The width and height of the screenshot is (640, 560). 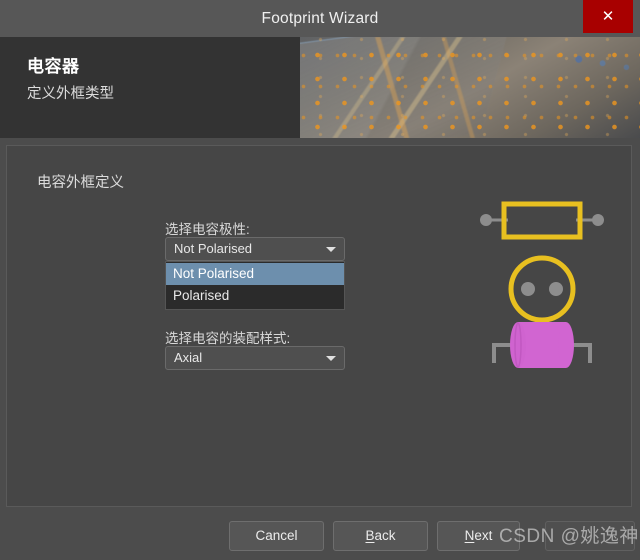 I want to click on close-button: ✕, so click(x=608, y=16).